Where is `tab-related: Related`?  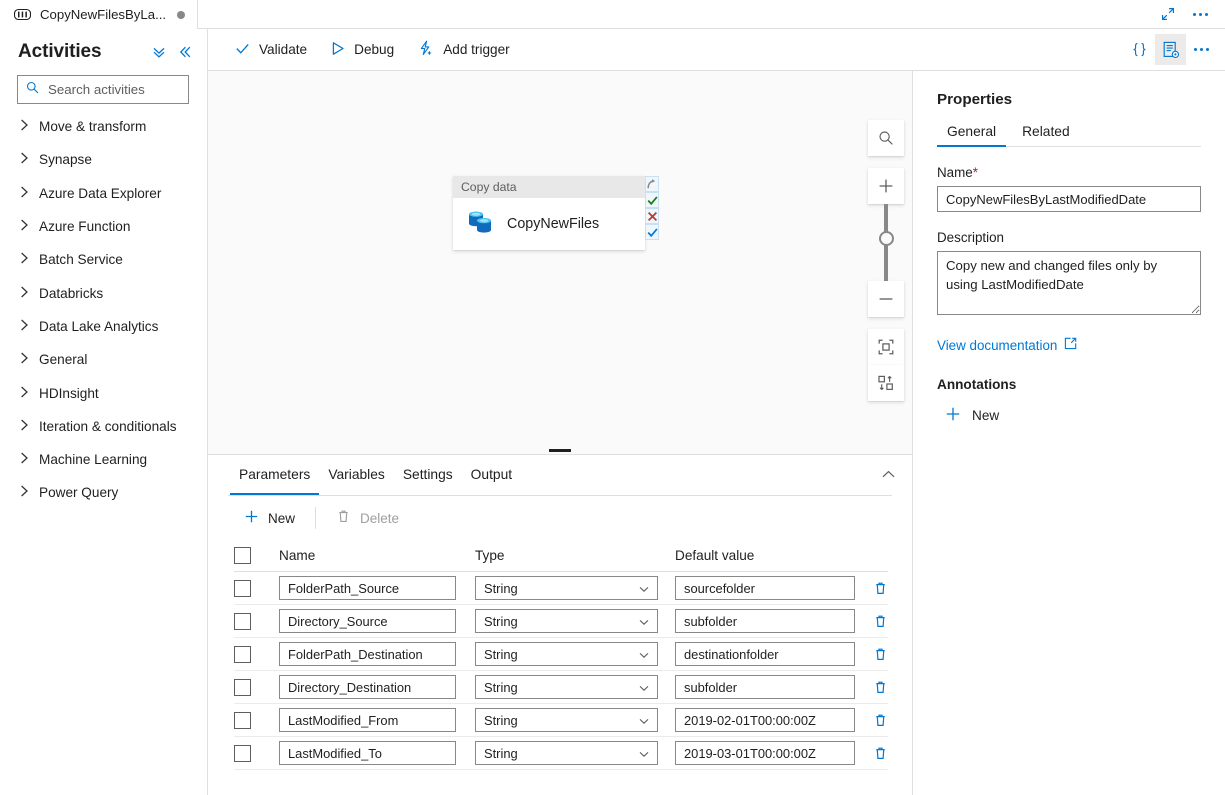
tab-related: Related is located at coordinates (1046, 135).